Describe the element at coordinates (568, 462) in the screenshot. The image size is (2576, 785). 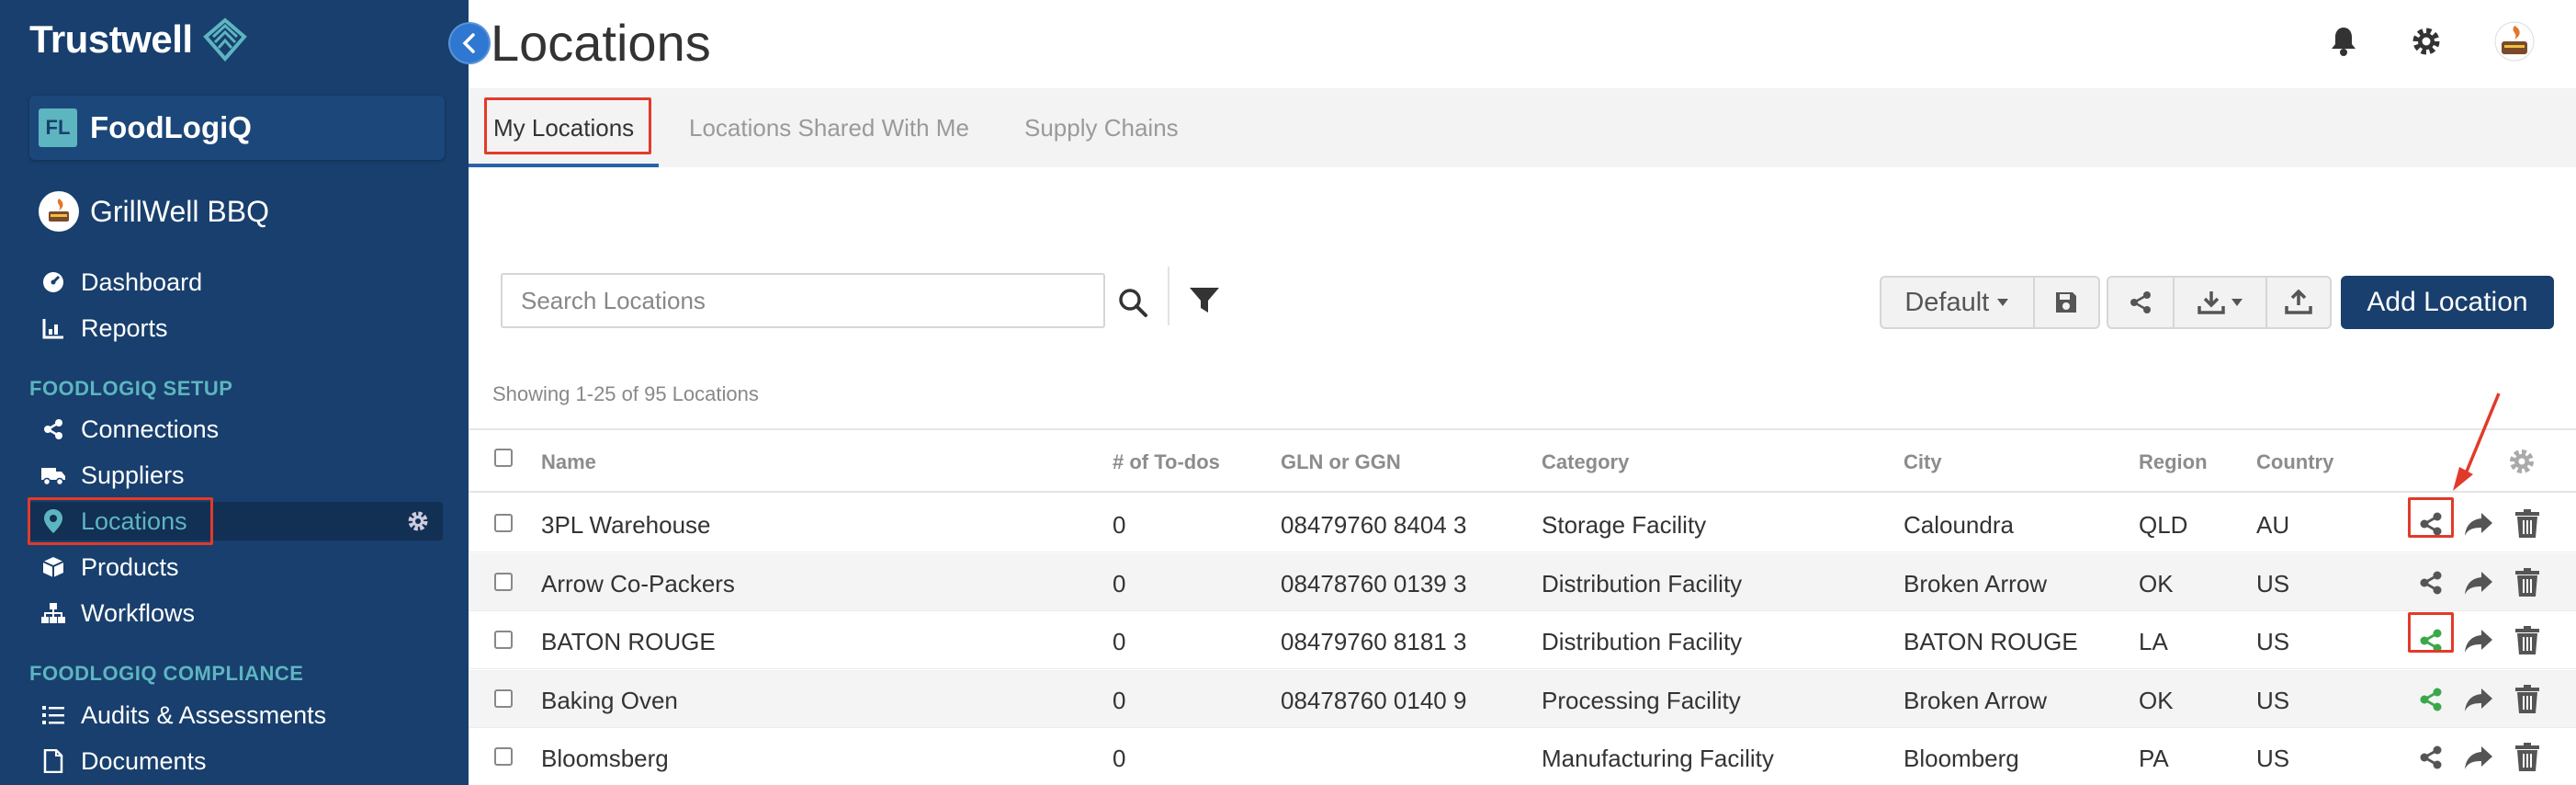
I see `column-header-name: Name` at that location.